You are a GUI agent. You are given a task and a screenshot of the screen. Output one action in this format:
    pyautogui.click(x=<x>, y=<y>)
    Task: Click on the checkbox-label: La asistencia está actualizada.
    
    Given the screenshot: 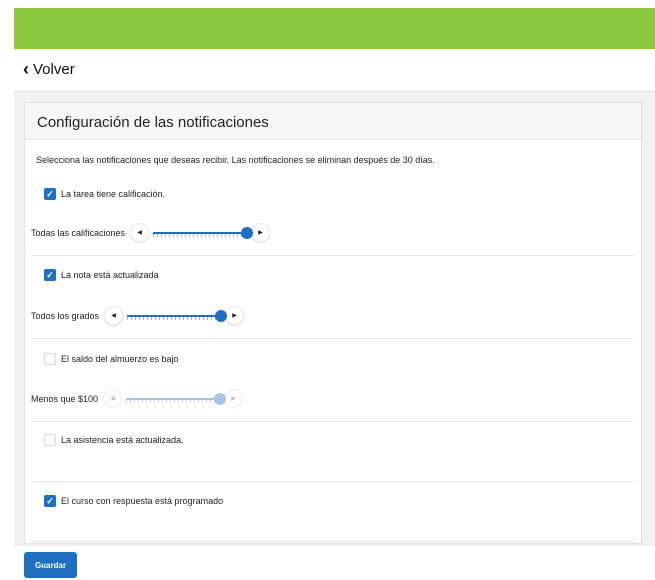 What is the action you would take?
    pyautogui.click(x=122, y=440)
    